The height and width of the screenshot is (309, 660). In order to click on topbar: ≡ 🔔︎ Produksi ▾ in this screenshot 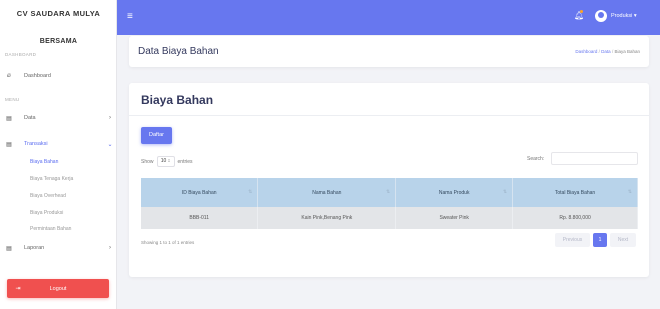, I will do `click(388, 17)`.